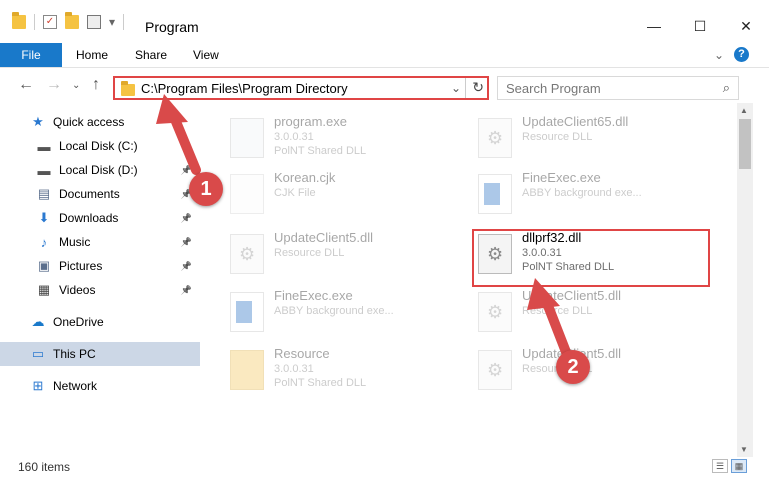  What do you see at coordinates (744, 449) in the screenshot?
I see `scroll-down-icon: ▼` at bounding box center [744, 449].